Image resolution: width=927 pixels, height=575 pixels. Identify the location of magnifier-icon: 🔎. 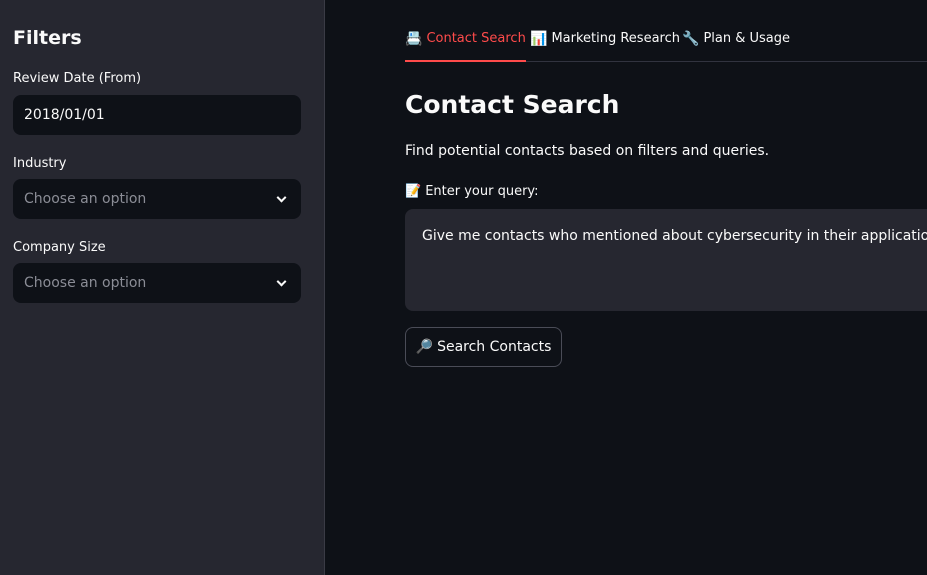
(424, 347).